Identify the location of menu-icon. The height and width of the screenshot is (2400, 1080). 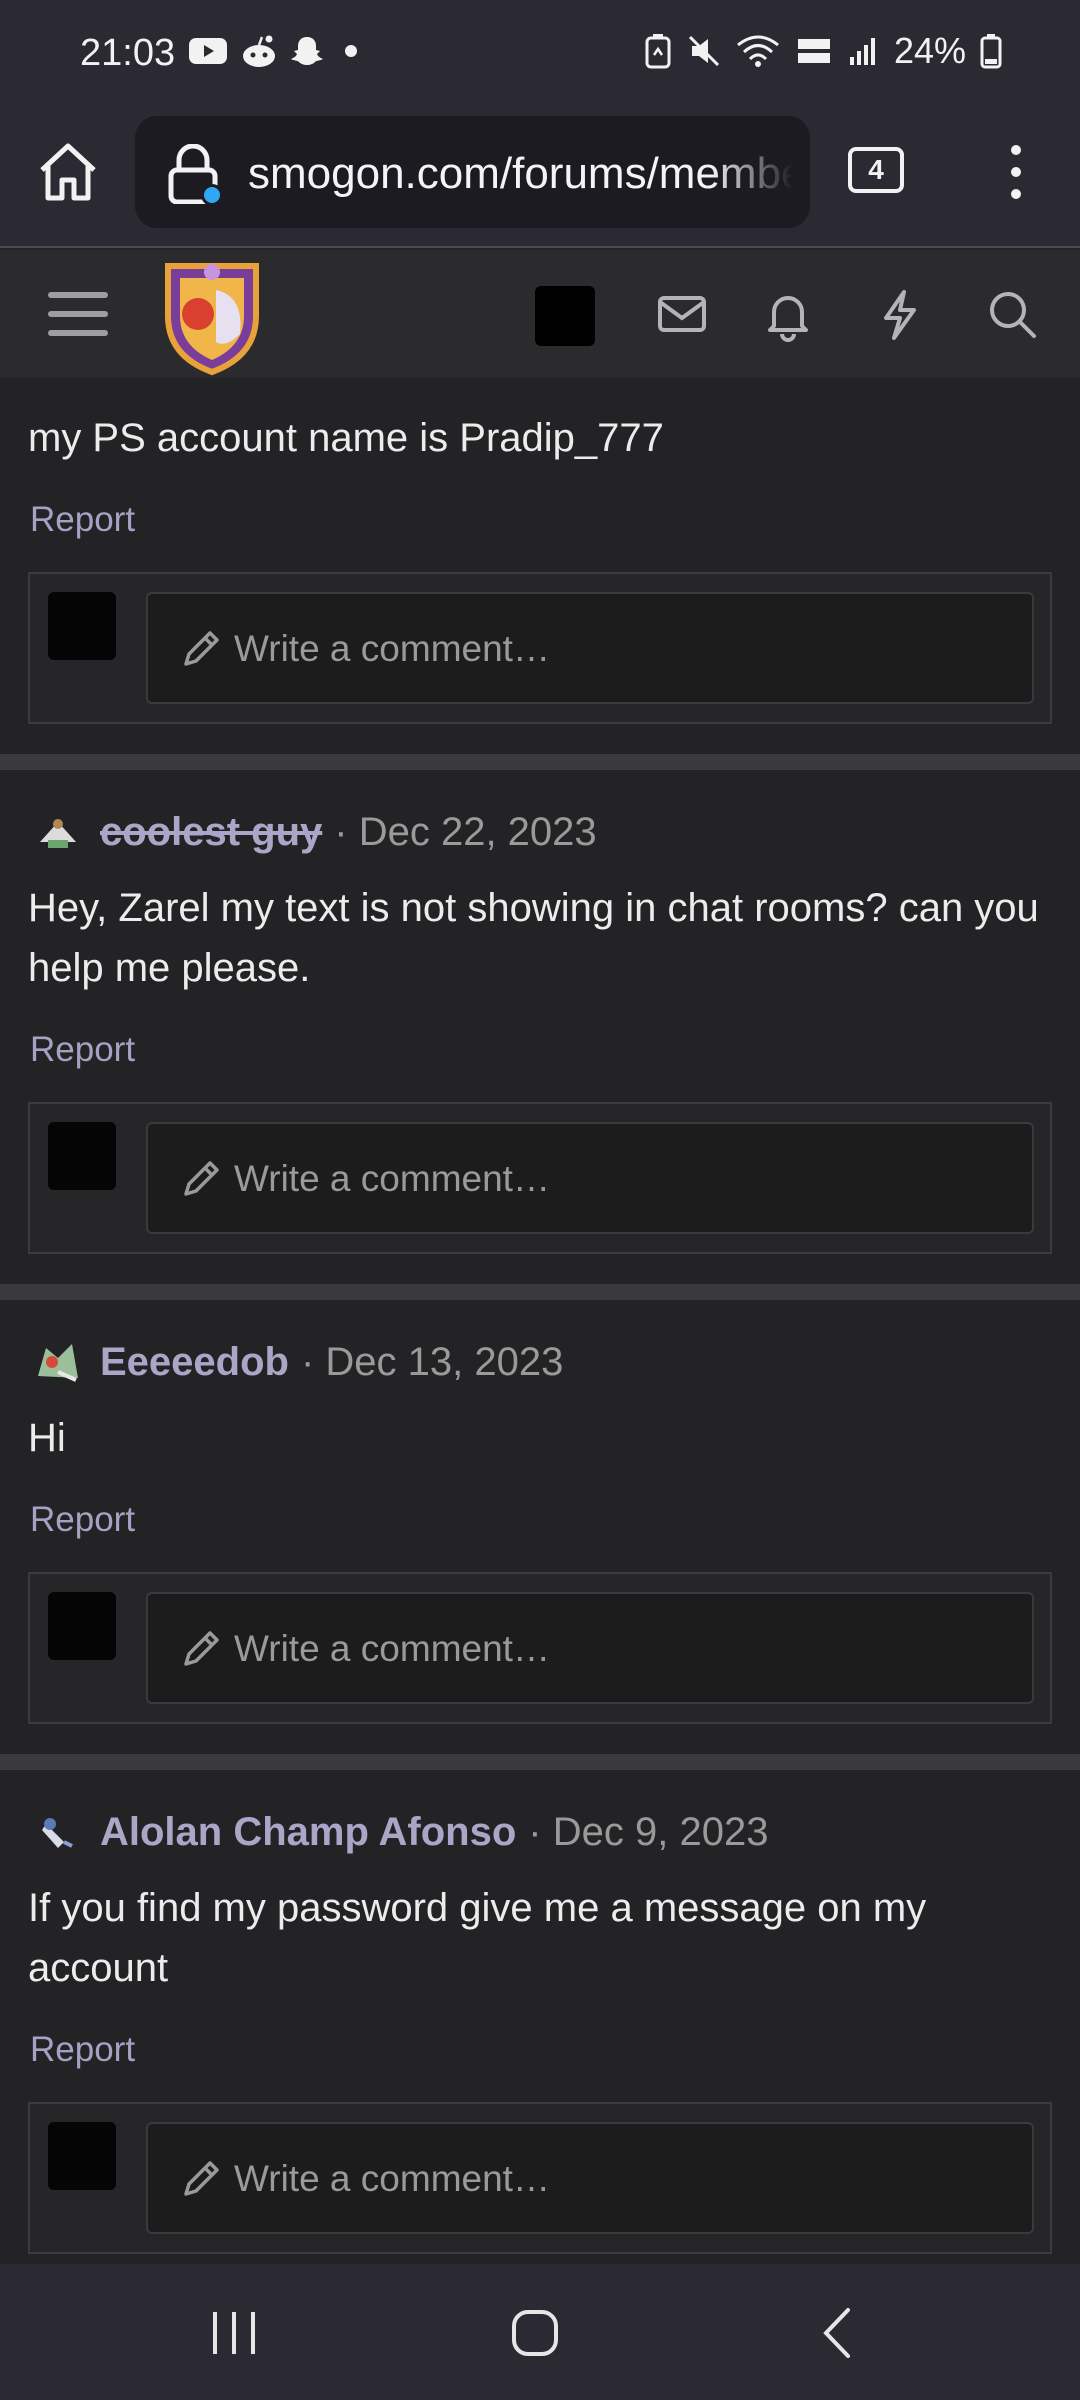
(78, 314).